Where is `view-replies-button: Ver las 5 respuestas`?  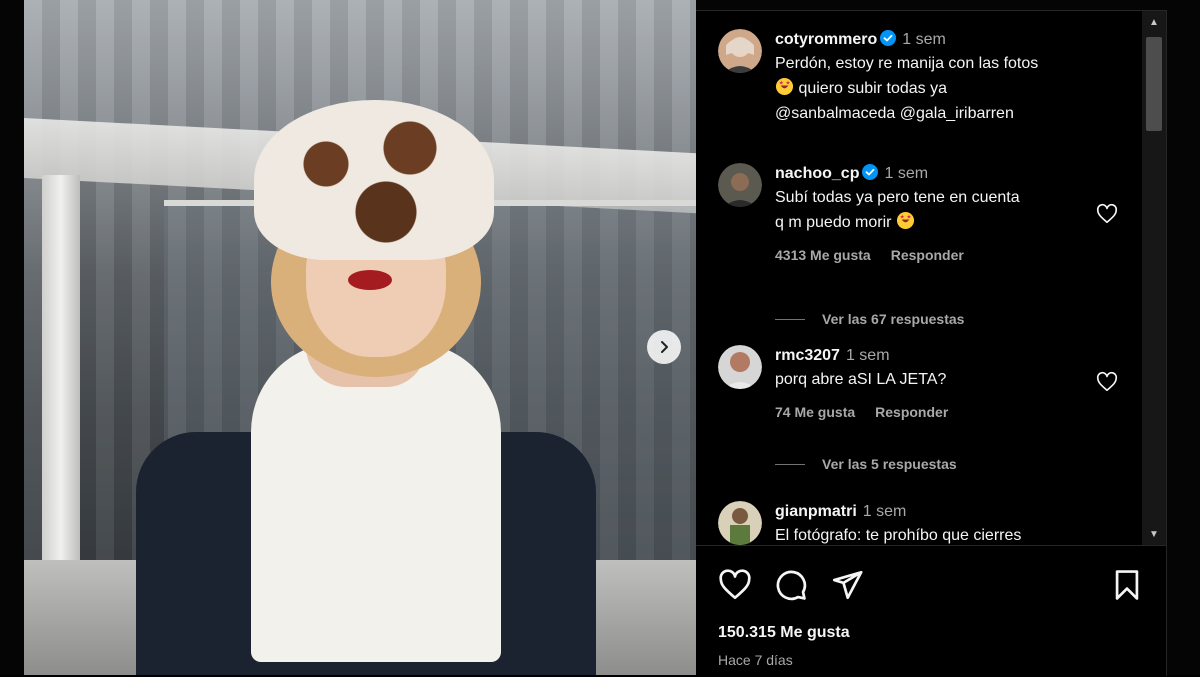 view-replies-button: Ver las 5 respuestas is located at coordinates (866, 464).